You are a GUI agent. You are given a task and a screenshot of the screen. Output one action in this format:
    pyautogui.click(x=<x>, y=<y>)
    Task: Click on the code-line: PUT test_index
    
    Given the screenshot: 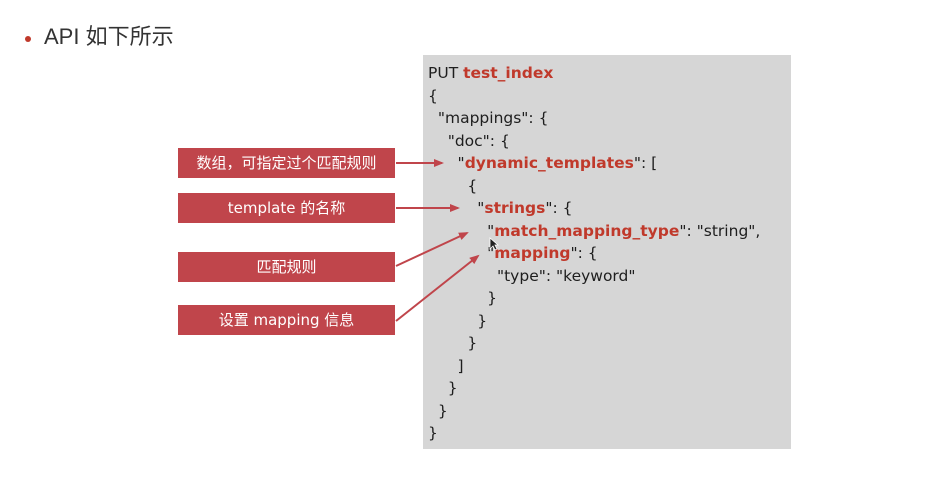 What is the action you would take?
    pyautogui.click(x=491, y=73)
    